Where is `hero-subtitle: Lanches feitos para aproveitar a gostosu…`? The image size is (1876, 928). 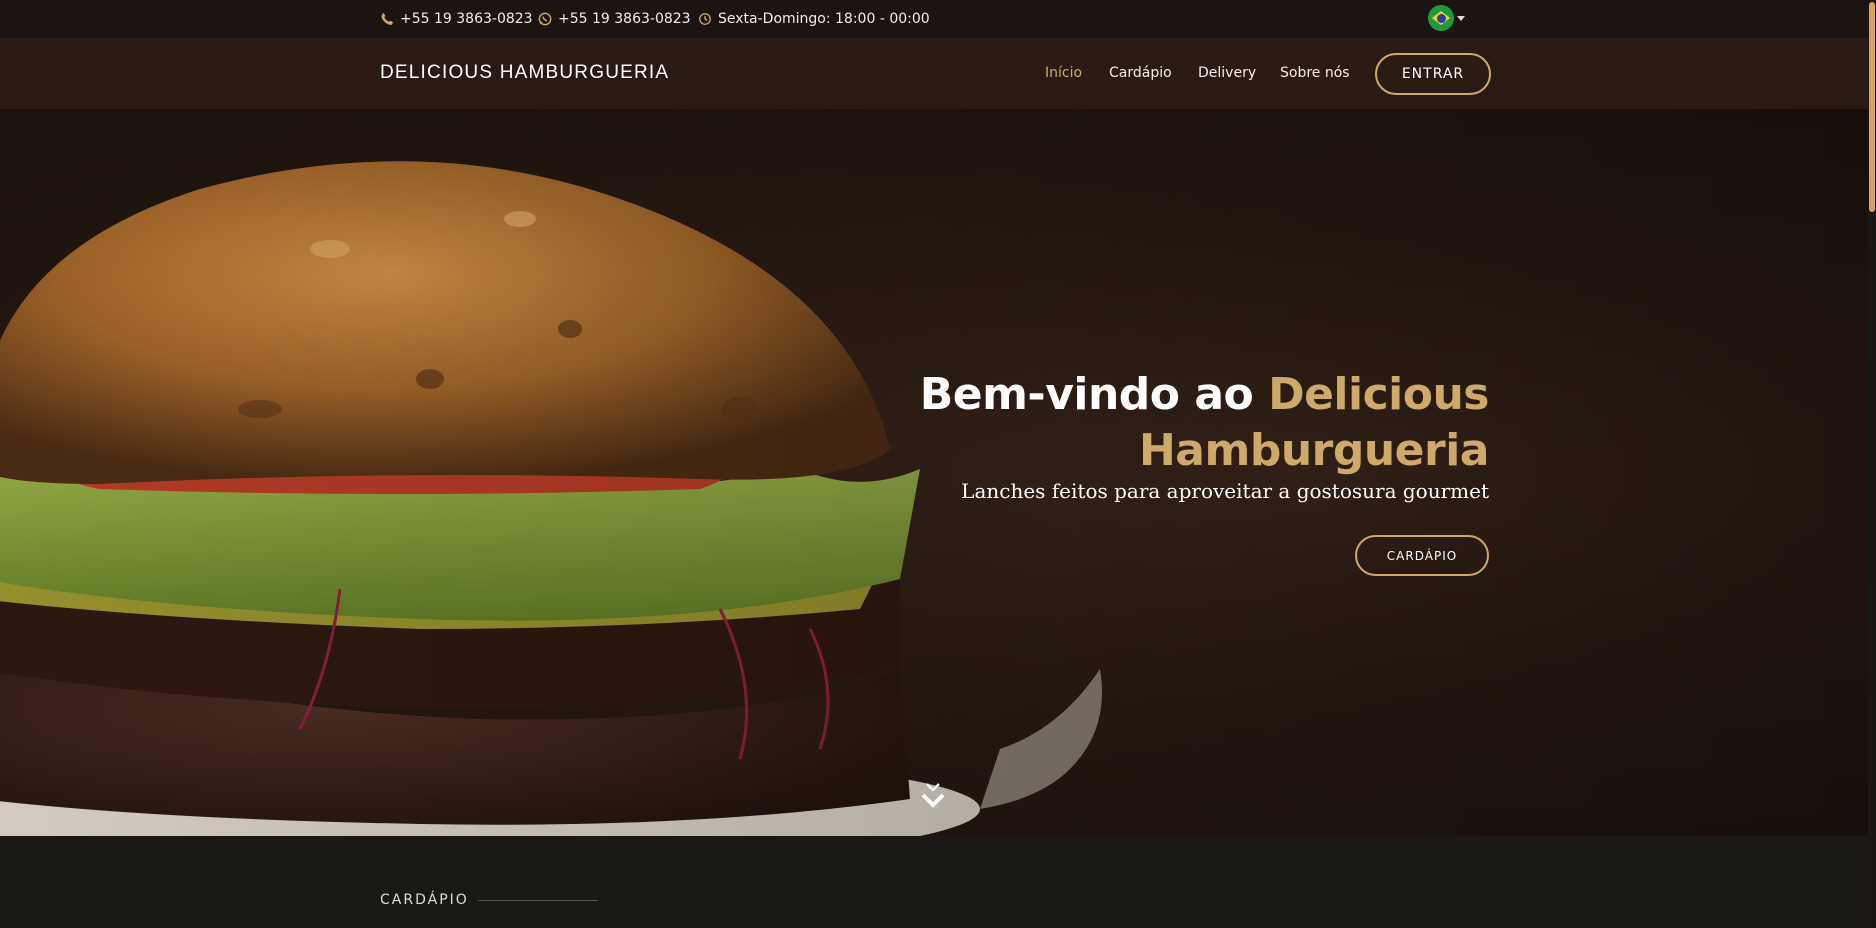
hero-subtitle: Lanches feitos para aproveitar a gostosu… is located at coordinates (1225, 491).